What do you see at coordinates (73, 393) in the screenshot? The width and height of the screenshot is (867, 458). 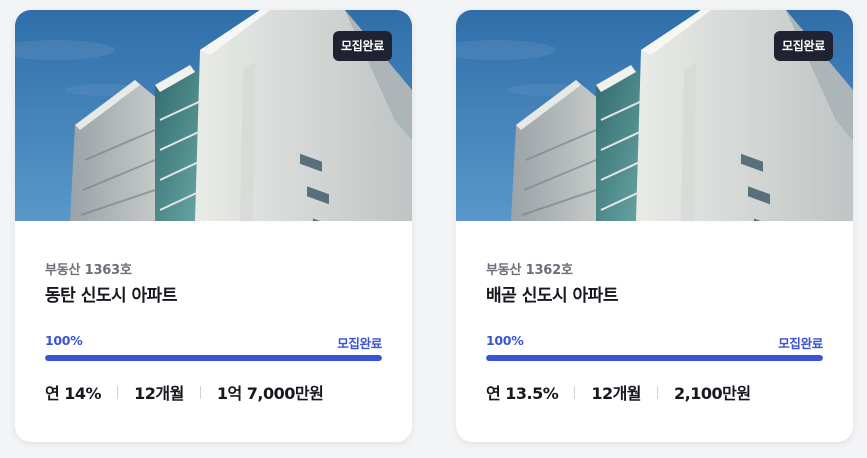 I see `interest-rate: 연 14%` at bounding box center [73, 393].